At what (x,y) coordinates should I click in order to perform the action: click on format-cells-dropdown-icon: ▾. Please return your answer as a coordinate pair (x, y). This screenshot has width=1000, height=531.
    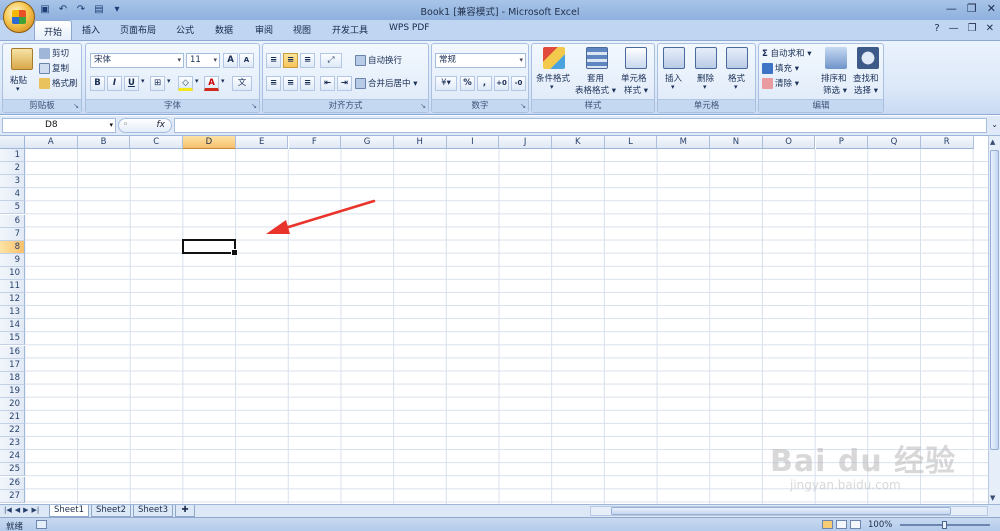
    Looking at the image, I should click on (736, 87).